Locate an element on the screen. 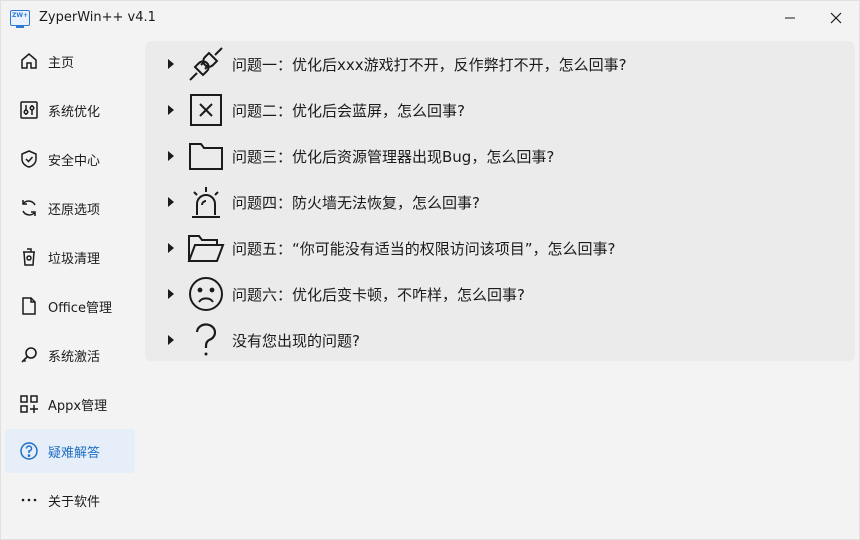  sidebar-item-label: 主页 is located at coordinates (61, 63).